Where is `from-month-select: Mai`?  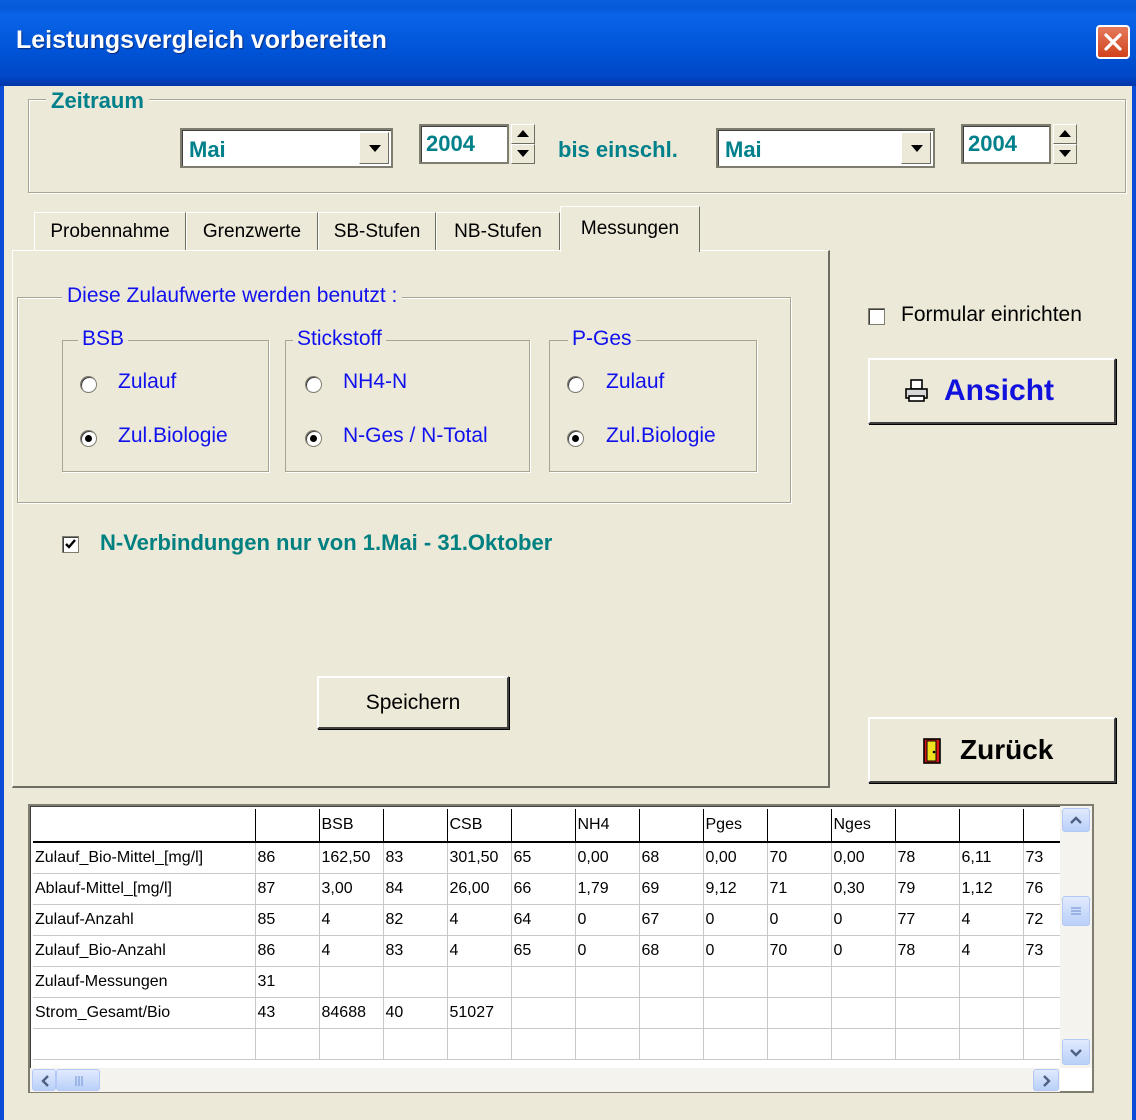 from-month-select: Mai is located at coordinates (286, 148).